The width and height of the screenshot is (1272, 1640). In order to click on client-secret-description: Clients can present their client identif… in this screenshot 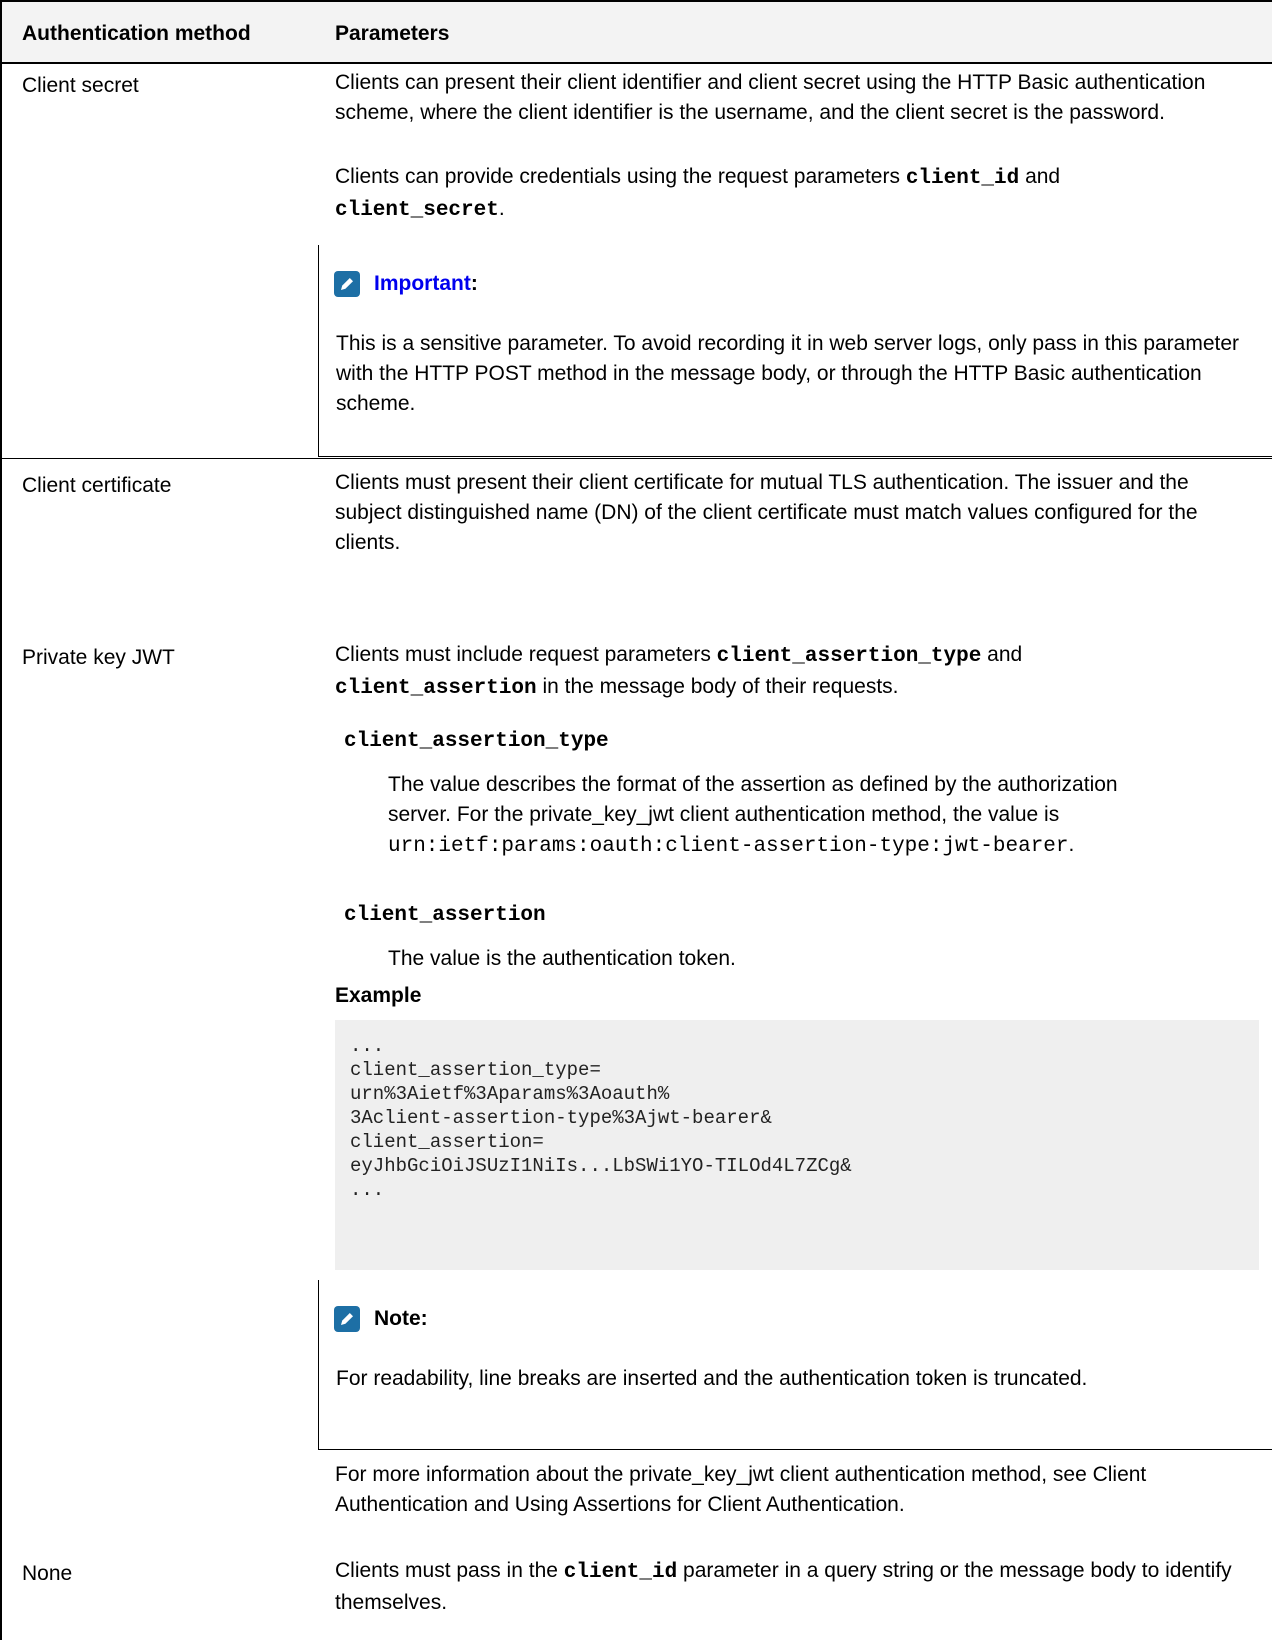, I will do `click(770, 97)`.